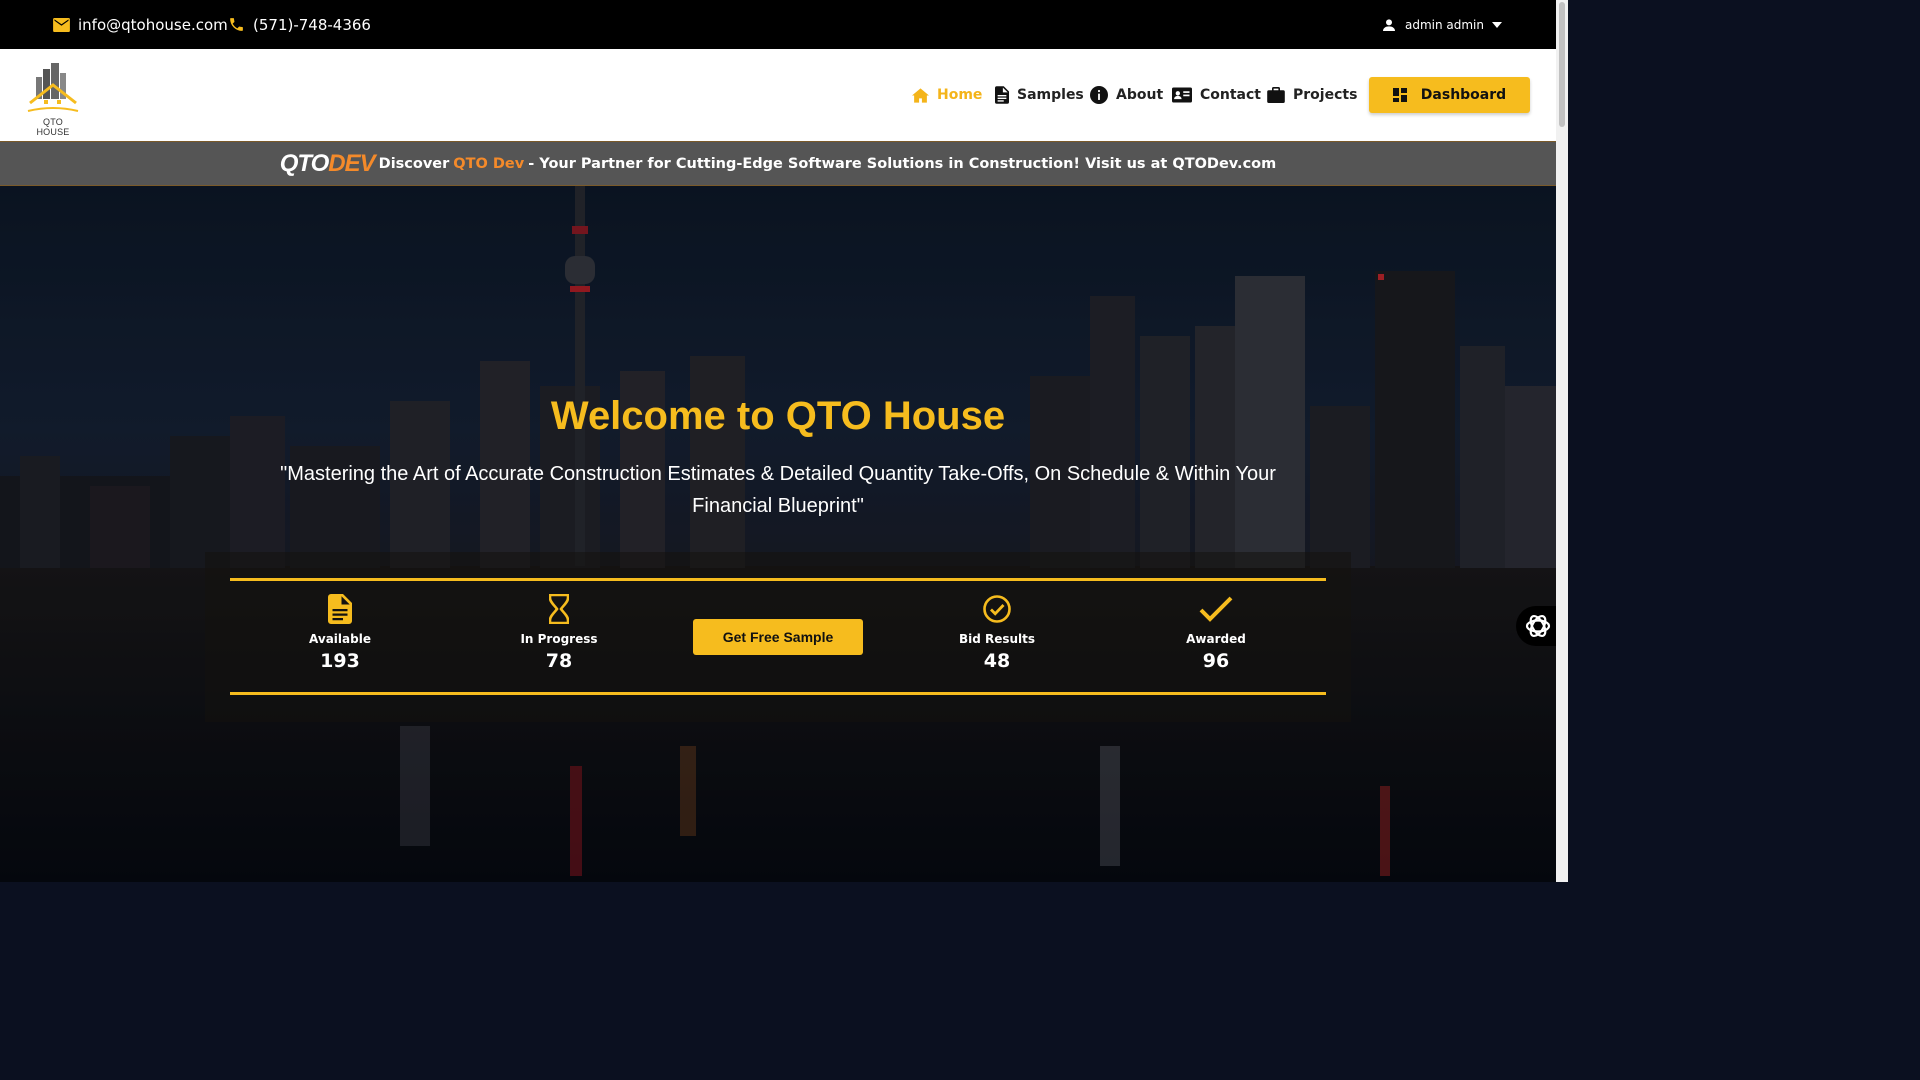  Describe the element at coordinates (778, 416) in the screenshot. I see `hero-title: Welcome to QTO House` at that location.